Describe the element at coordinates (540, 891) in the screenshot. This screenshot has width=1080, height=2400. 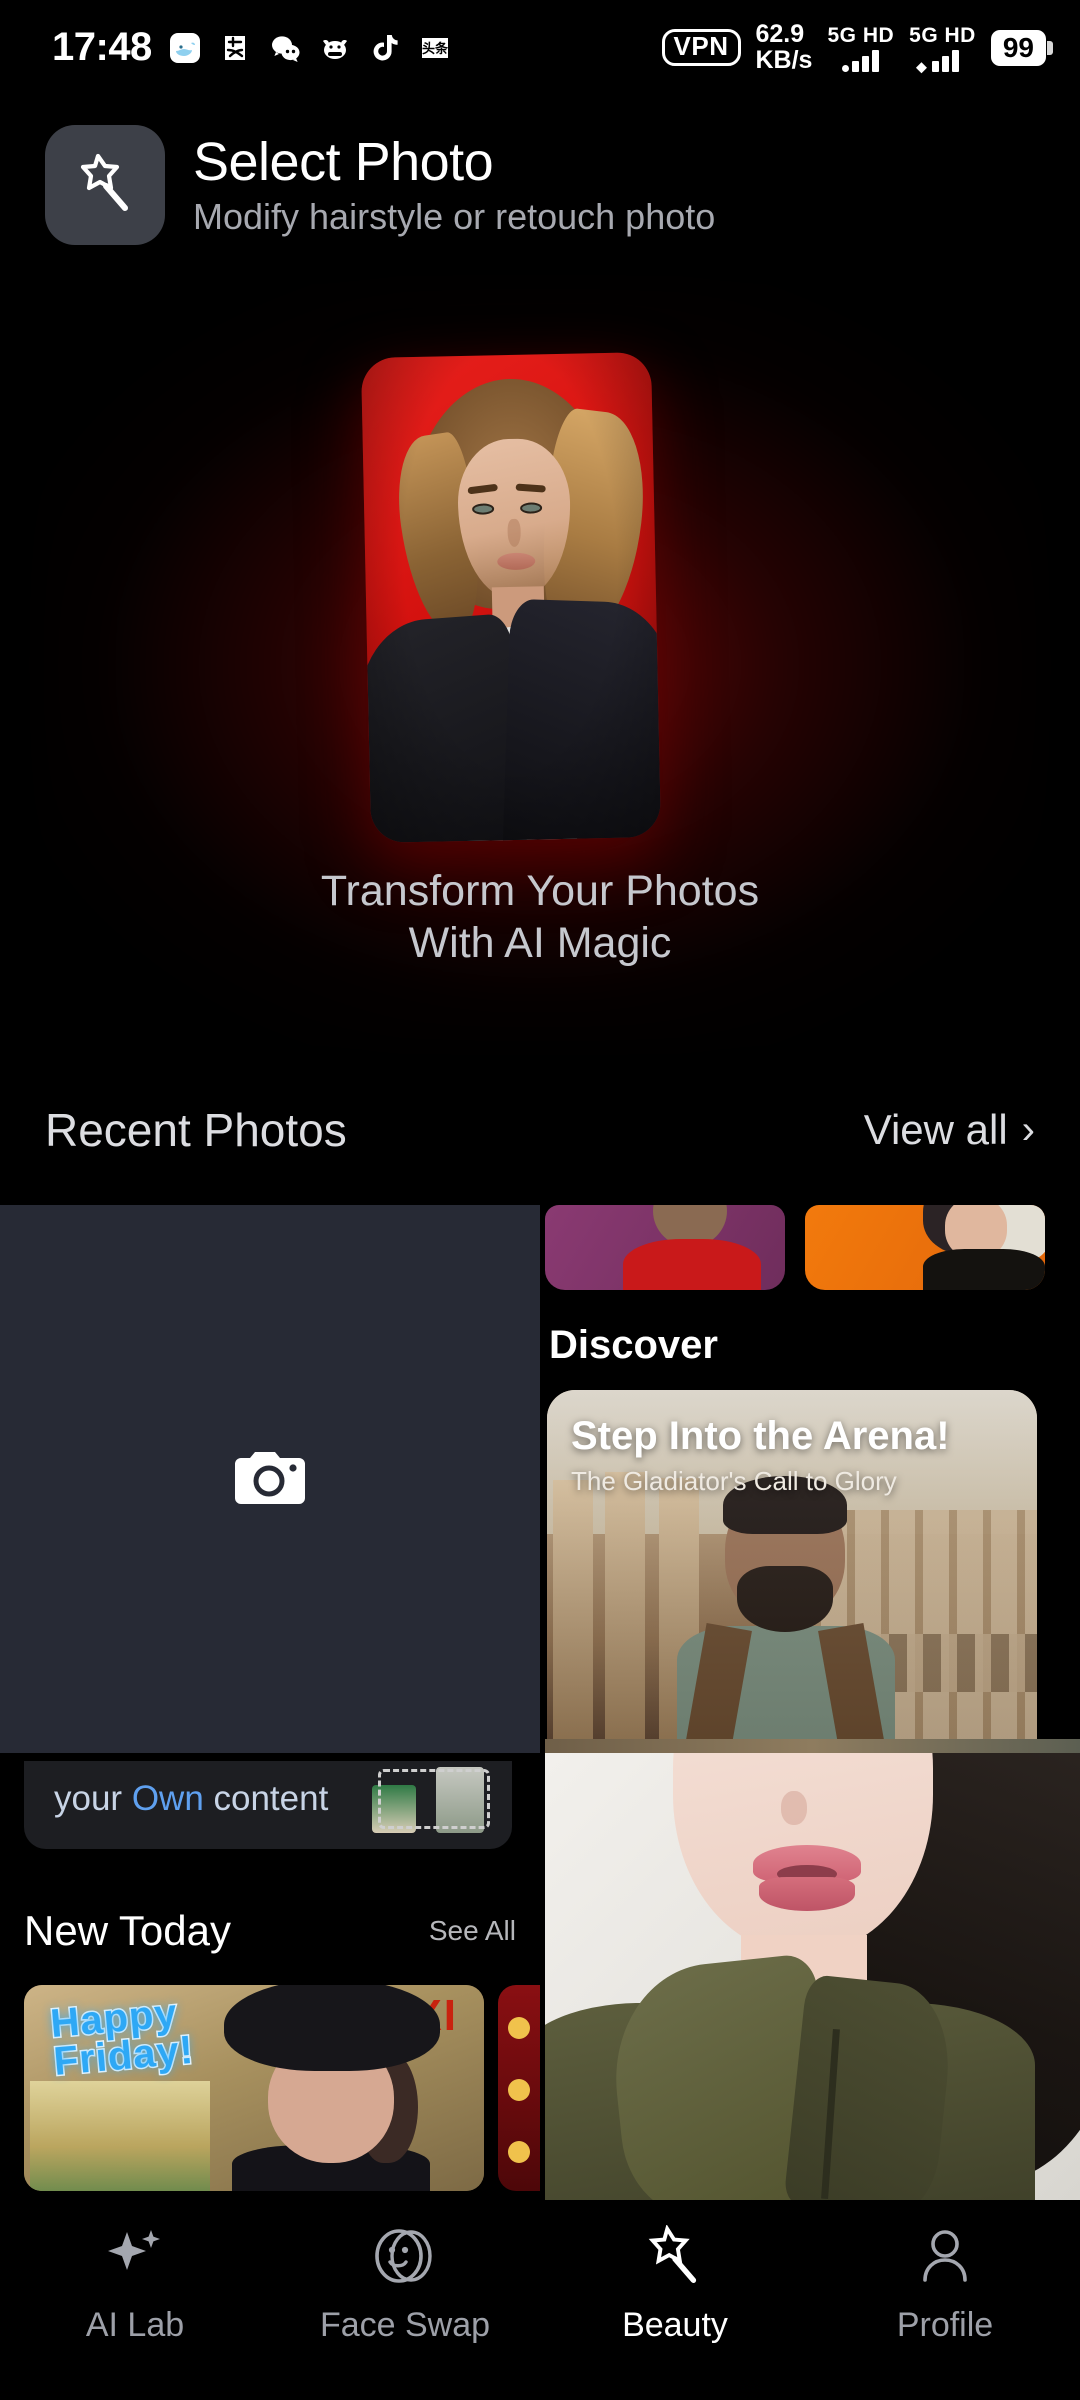
I see `hero-caption-line1: Transform Your Photos` at that location.